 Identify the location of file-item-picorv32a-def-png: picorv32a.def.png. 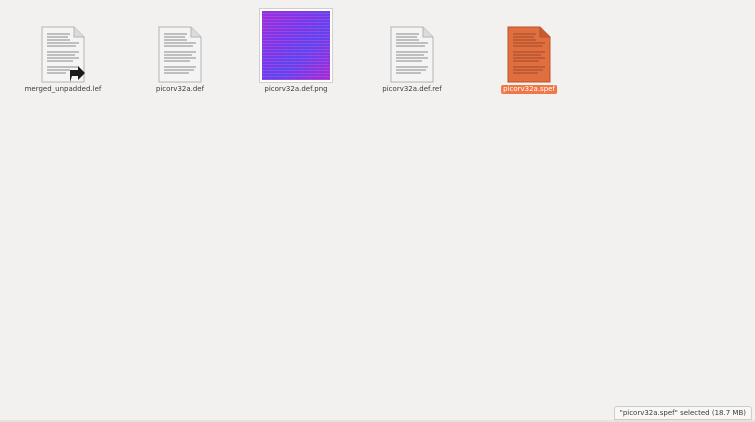
(296, 52).